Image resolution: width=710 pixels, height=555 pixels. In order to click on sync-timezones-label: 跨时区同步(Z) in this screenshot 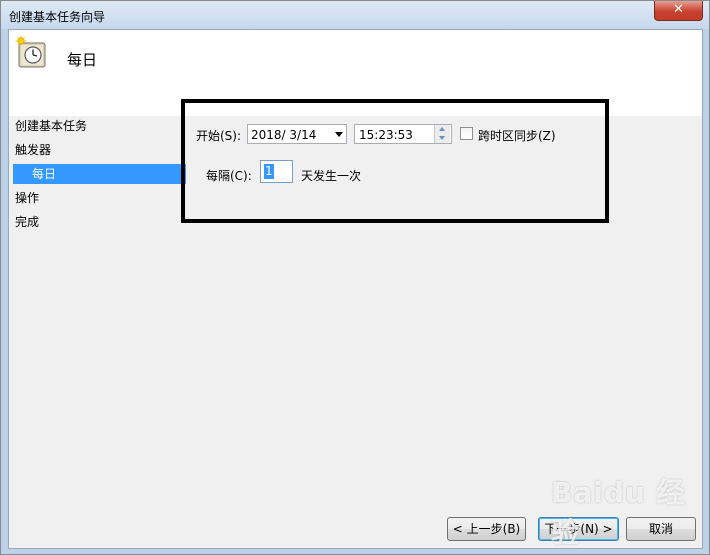, I will do `click(517, 135)`.